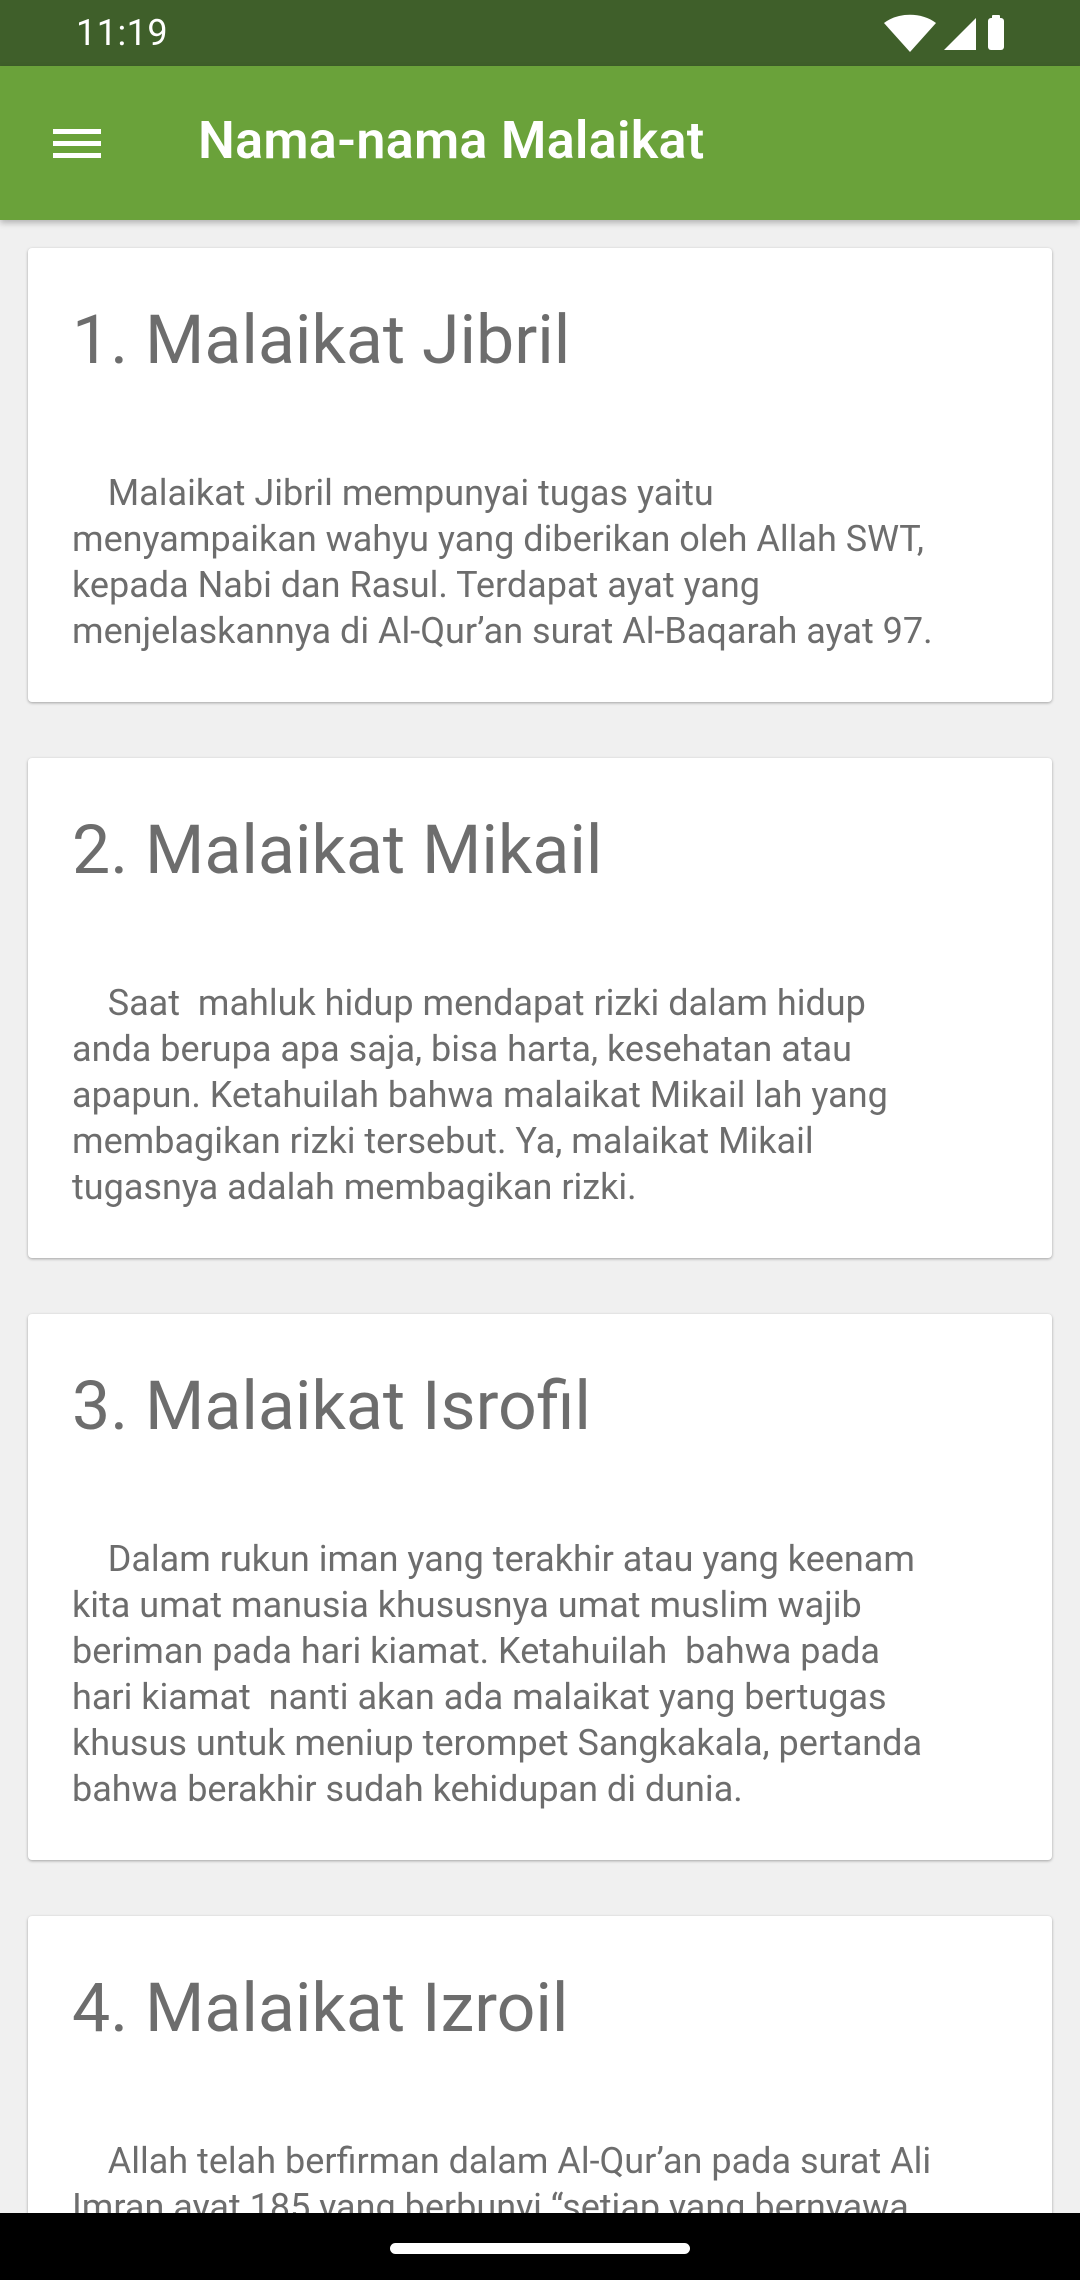  What do you see at coordinates (451, 140) in the screenshot?
I see `app-title: Nama-nama Malaikat` at bounding box center [451, 140].